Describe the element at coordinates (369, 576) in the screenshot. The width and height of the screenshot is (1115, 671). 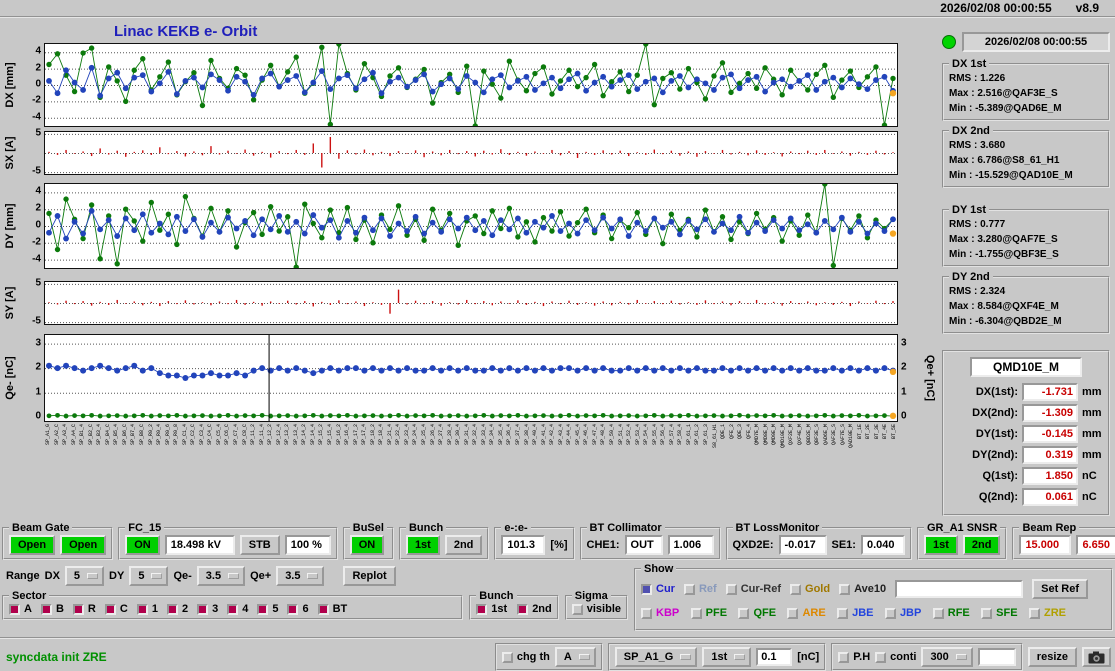
I see `replot-button: Replot` at that location.